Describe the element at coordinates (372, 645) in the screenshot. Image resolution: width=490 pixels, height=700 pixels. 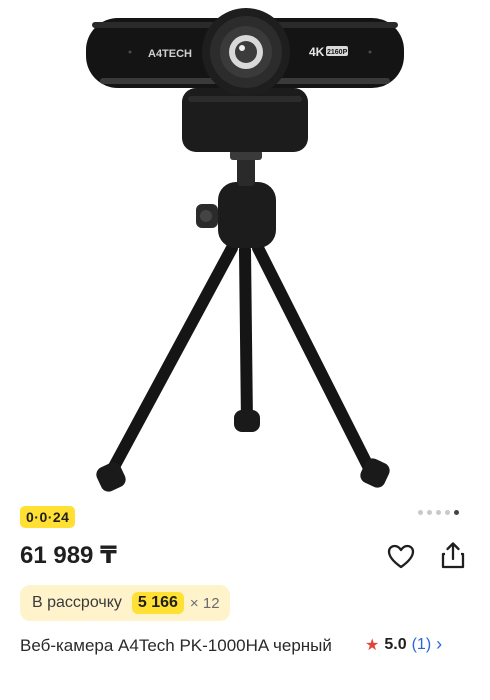
I see `star-icon: ★` at that location.